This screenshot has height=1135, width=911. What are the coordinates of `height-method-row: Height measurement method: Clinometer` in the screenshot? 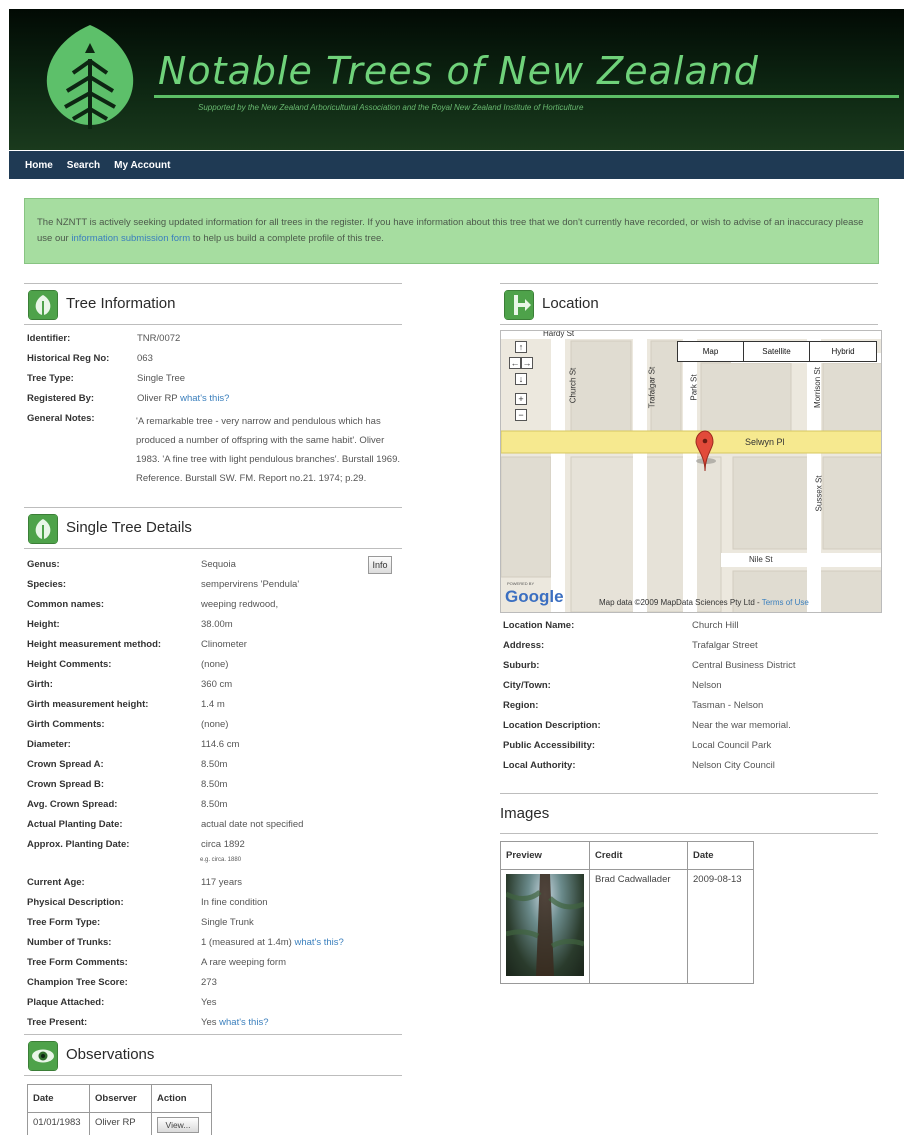 It's located at (216, 649).